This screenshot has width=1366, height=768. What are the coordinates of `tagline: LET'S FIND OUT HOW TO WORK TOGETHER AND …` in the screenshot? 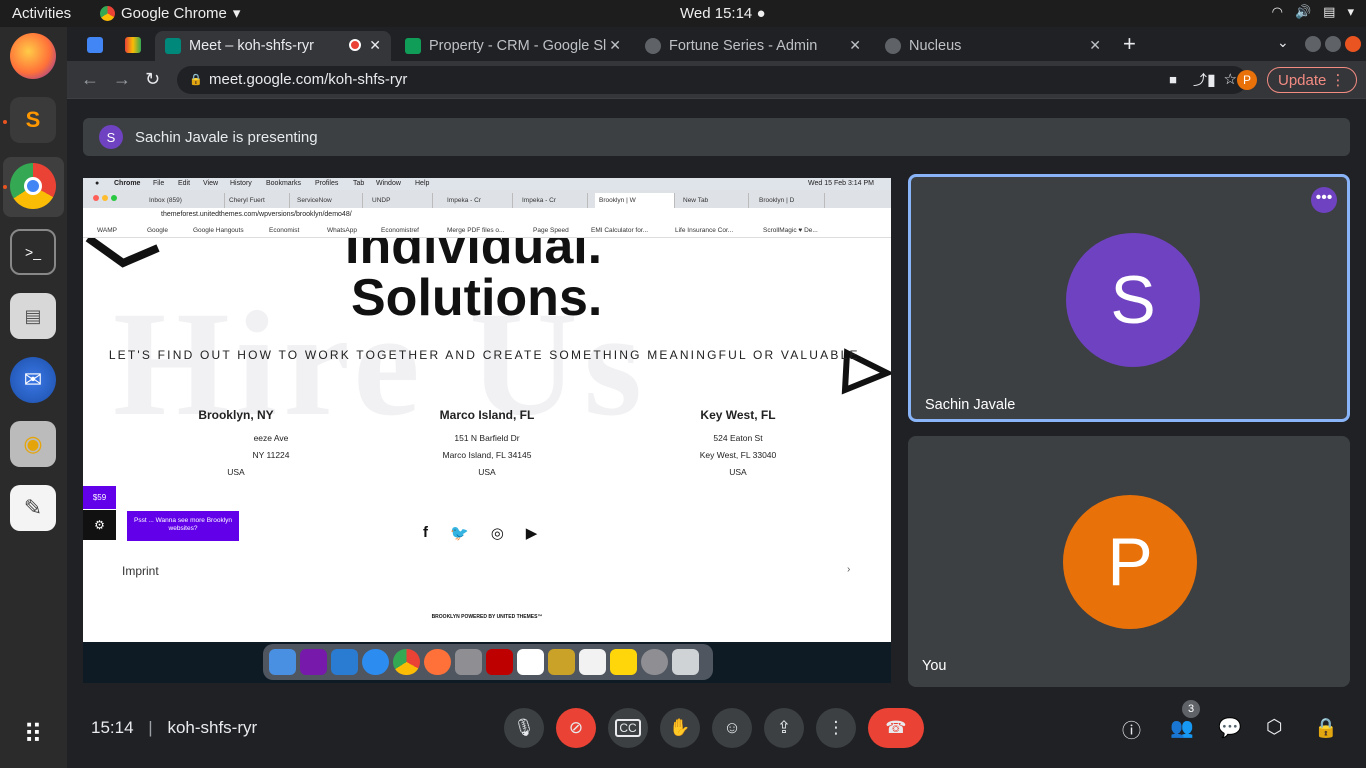 It's located at (487, 355).